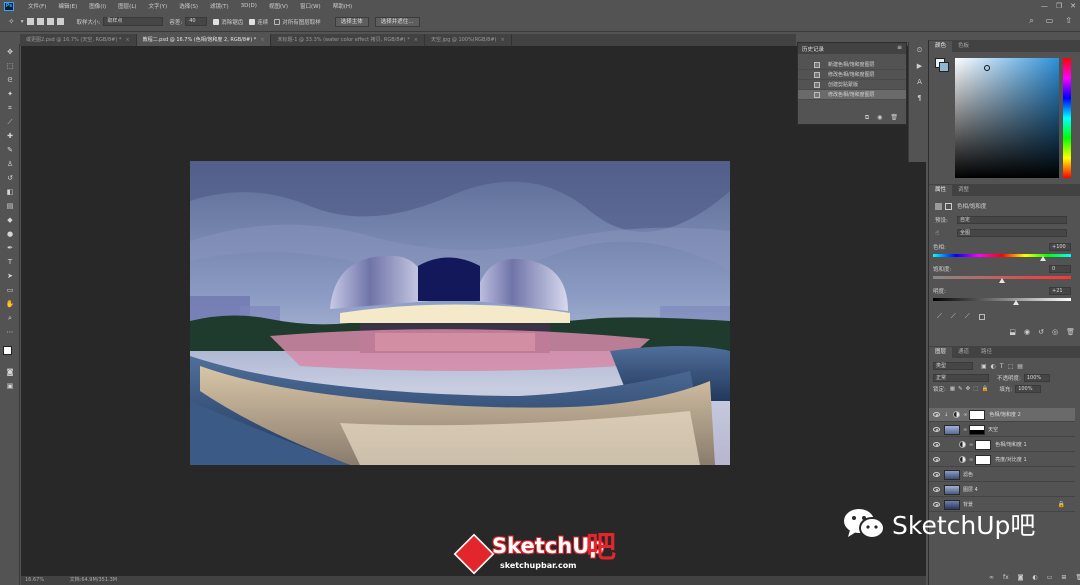 The height and width of the screenshot is (585, 1080). Describe the element at coordinates (1015, 302) in the screenshot. I see `lightness-slider-thumb` at that location.